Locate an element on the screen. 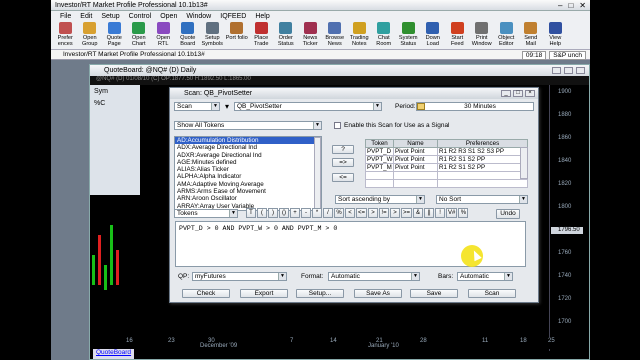 Image resolution: width=640 pixels, height=360 pixels. table-row: PVPT_M Pivot Point R1 R2 S1 S2 PP is located at coordinates (446, 167).